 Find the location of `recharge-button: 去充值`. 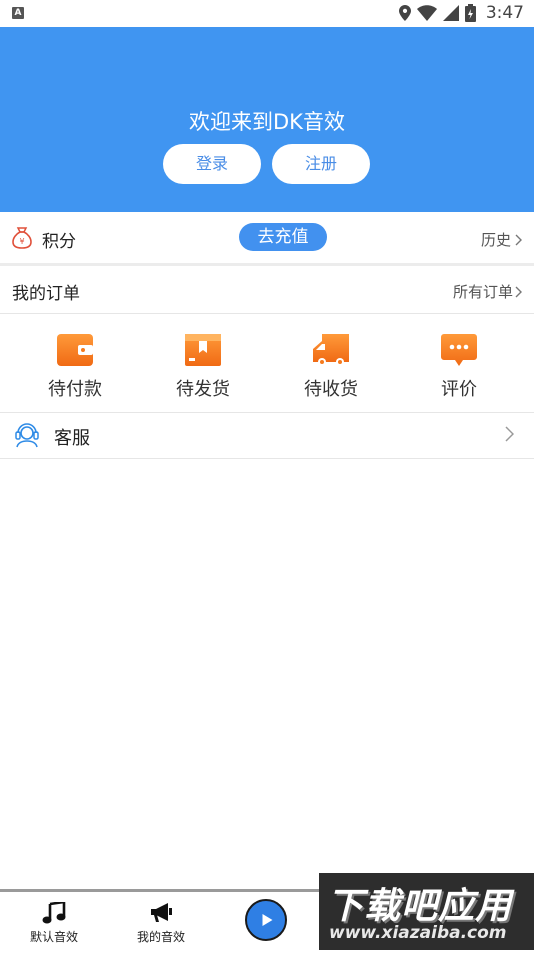

recharge-button: 去充值 is located at coordinates (283, 237).